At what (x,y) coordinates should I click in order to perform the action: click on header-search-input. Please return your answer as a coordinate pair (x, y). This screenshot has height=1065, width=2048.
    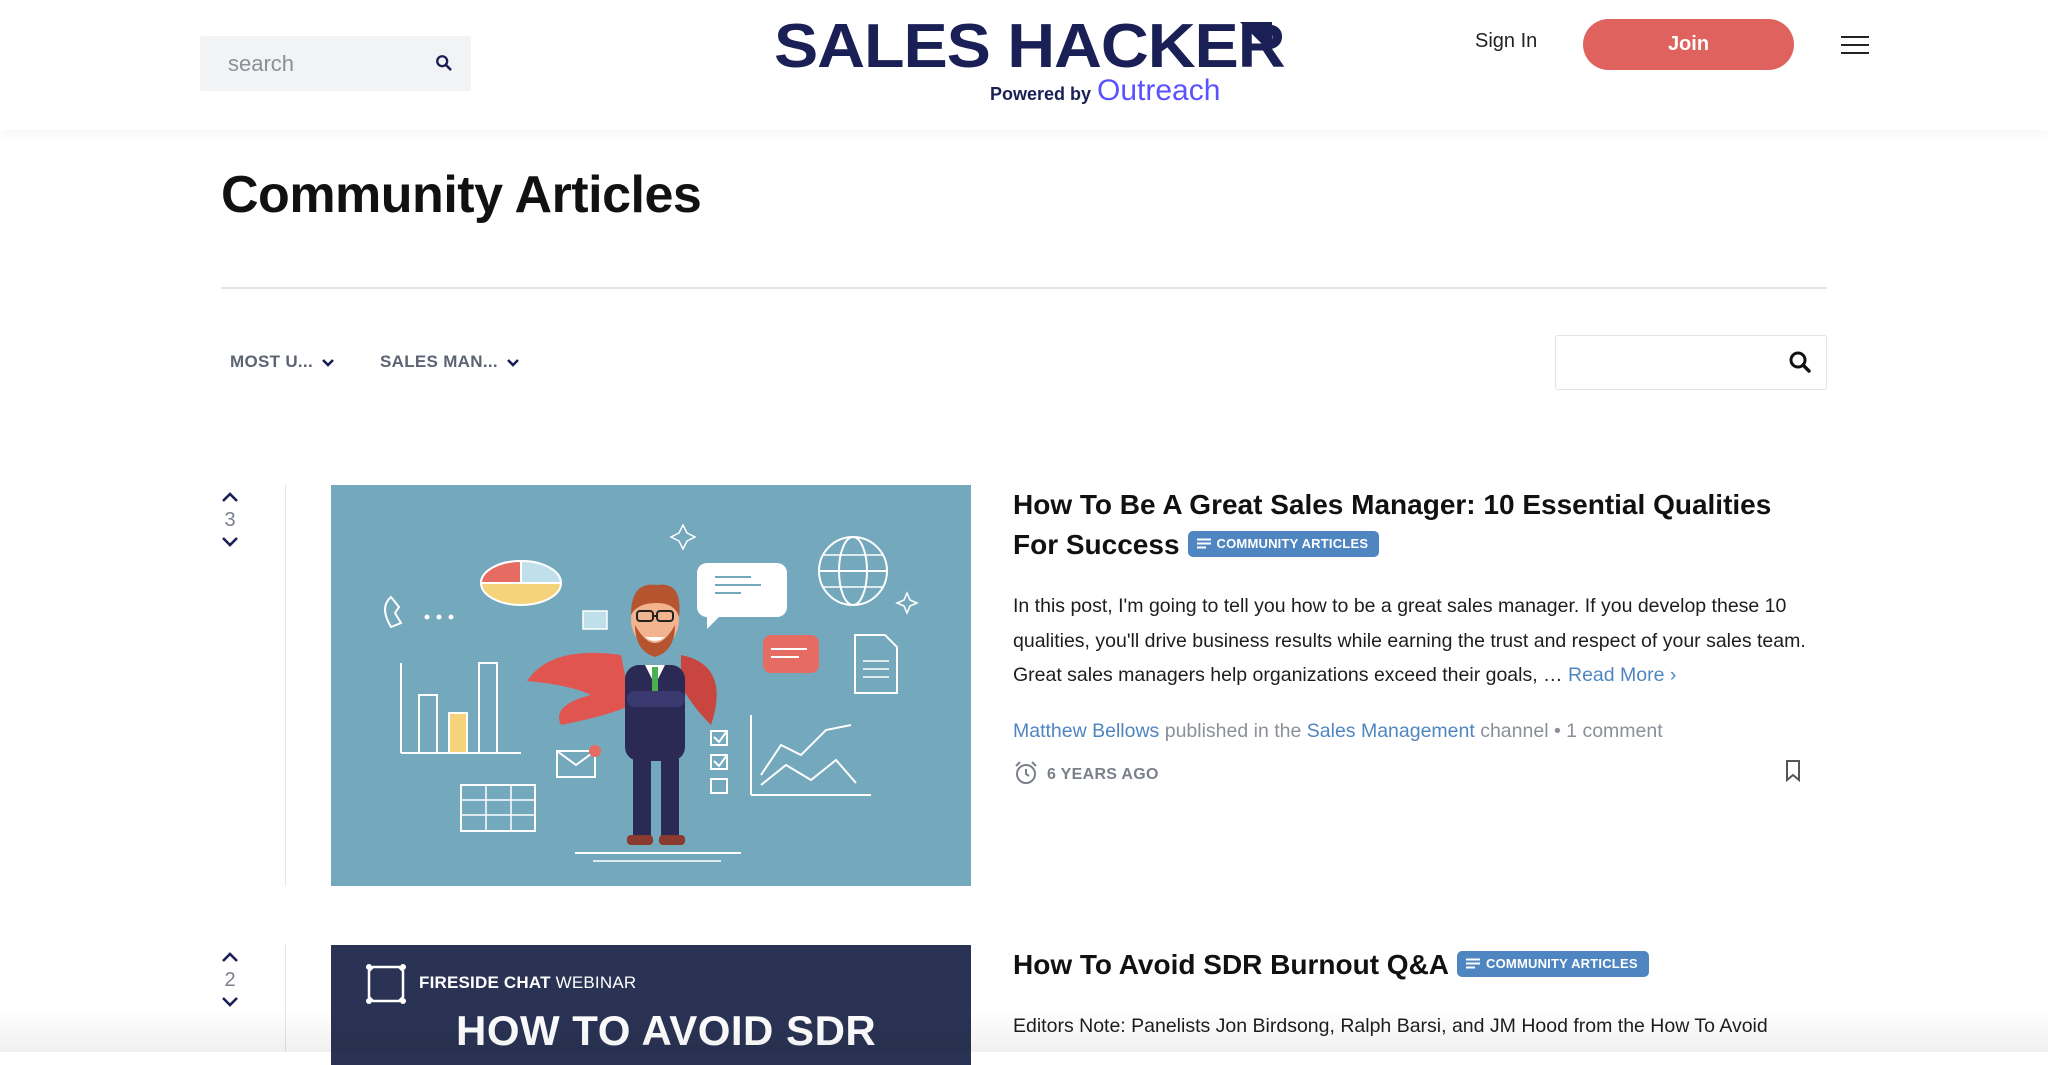
    Looking at the image, I should click on (323, 63).